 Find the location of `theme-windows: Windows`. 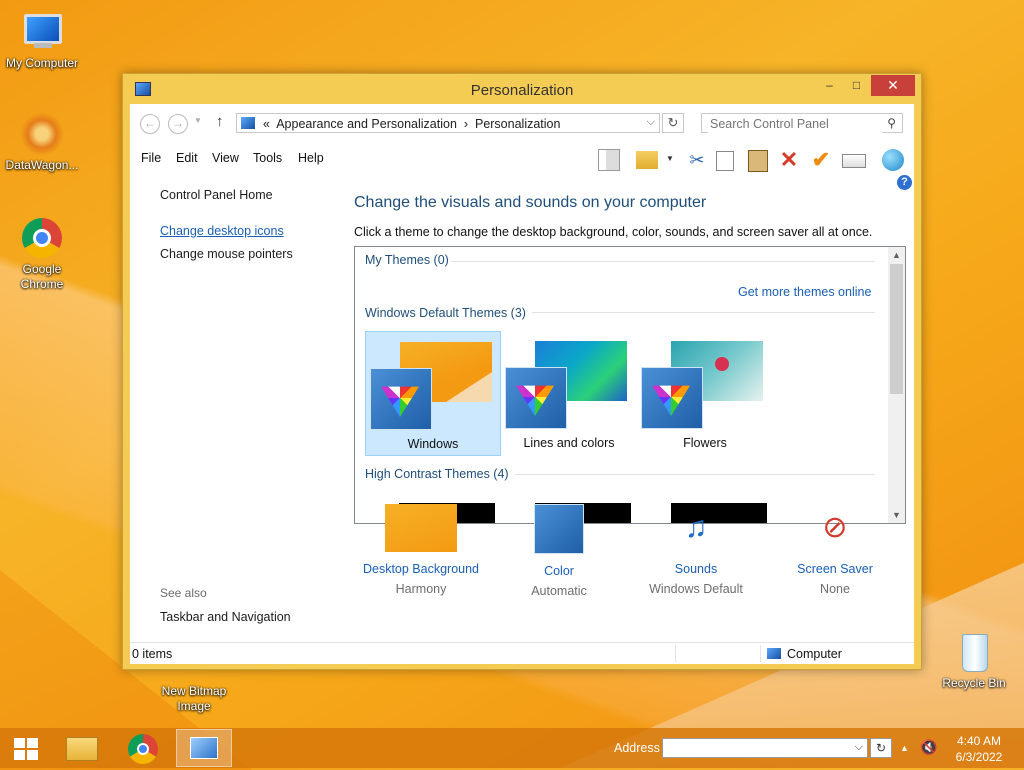

theme-windows: Windows is located at coordinates (433, 393).